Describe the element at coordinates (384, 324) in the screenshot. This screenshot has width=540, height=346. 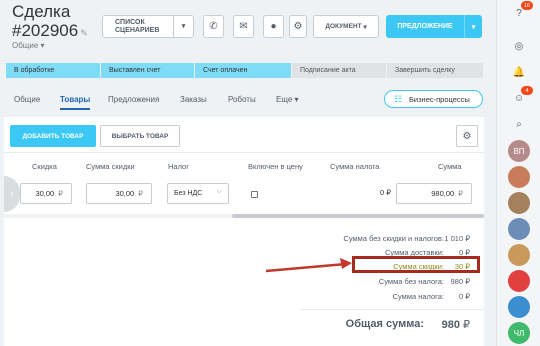
I see `grand-total-label: Общая сумма:` at that location.